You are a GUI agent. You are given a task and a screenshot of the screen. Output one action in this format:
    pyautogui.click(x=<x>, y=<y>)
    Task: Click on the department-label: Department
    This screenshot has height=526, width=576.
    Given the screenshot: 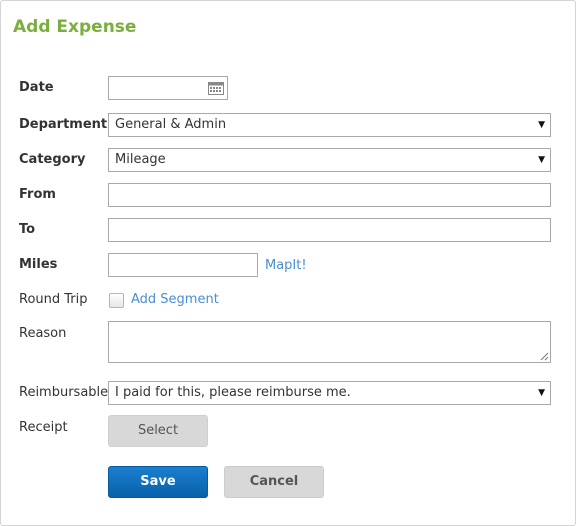 What is the action you would take?
    pyautogui.click(x=63, y=124)
    